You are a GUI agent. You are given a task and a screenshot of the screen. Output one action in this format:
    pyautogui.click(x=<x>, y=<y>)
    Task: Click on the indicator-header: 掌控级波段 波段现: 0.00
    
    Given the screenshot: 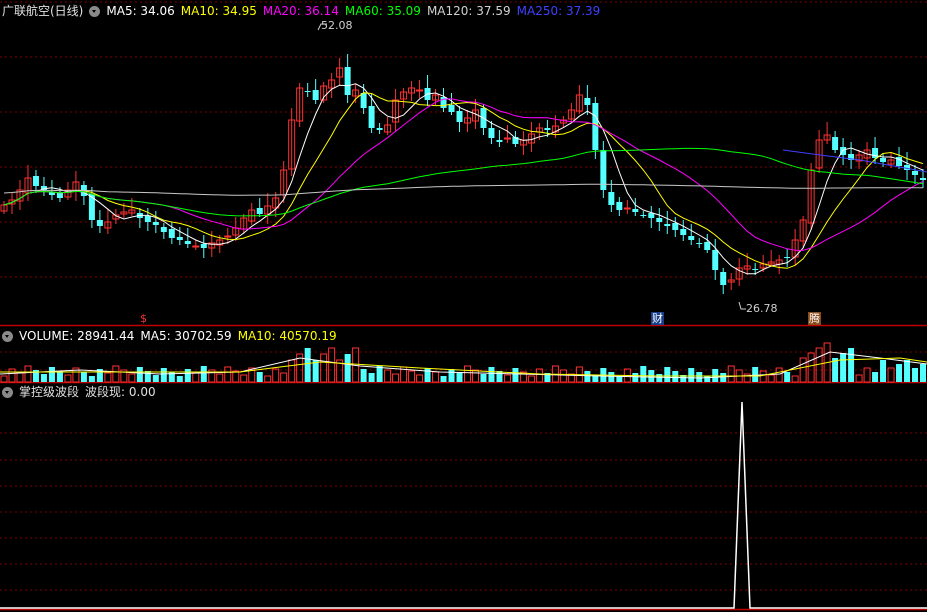 What is the action you would take?
    pyautogui.click(x=82, y=392)
    